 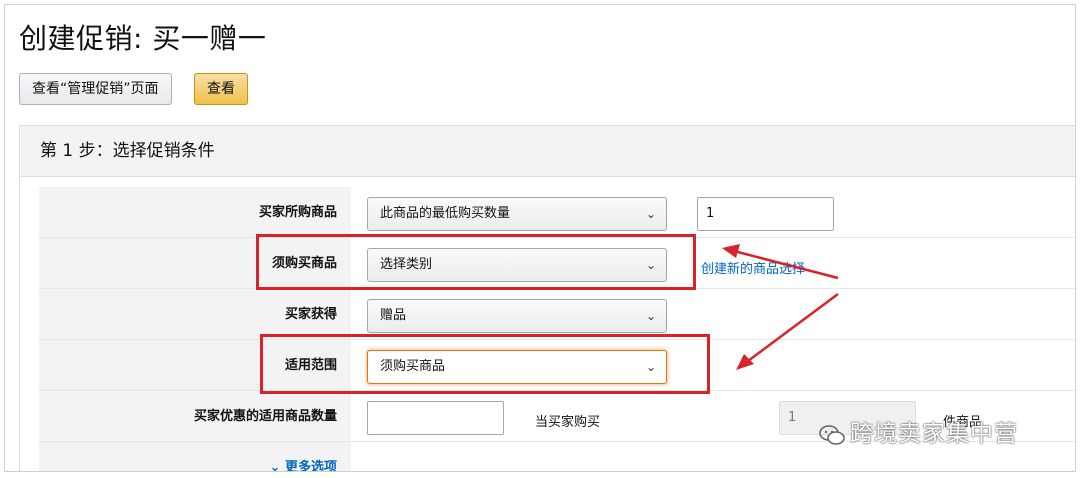 What do you see at coordinates (568, 422) in the screenshot?
I see `when-buyer-purchases-text: 当买家购买` at bounding box center [568, 422].